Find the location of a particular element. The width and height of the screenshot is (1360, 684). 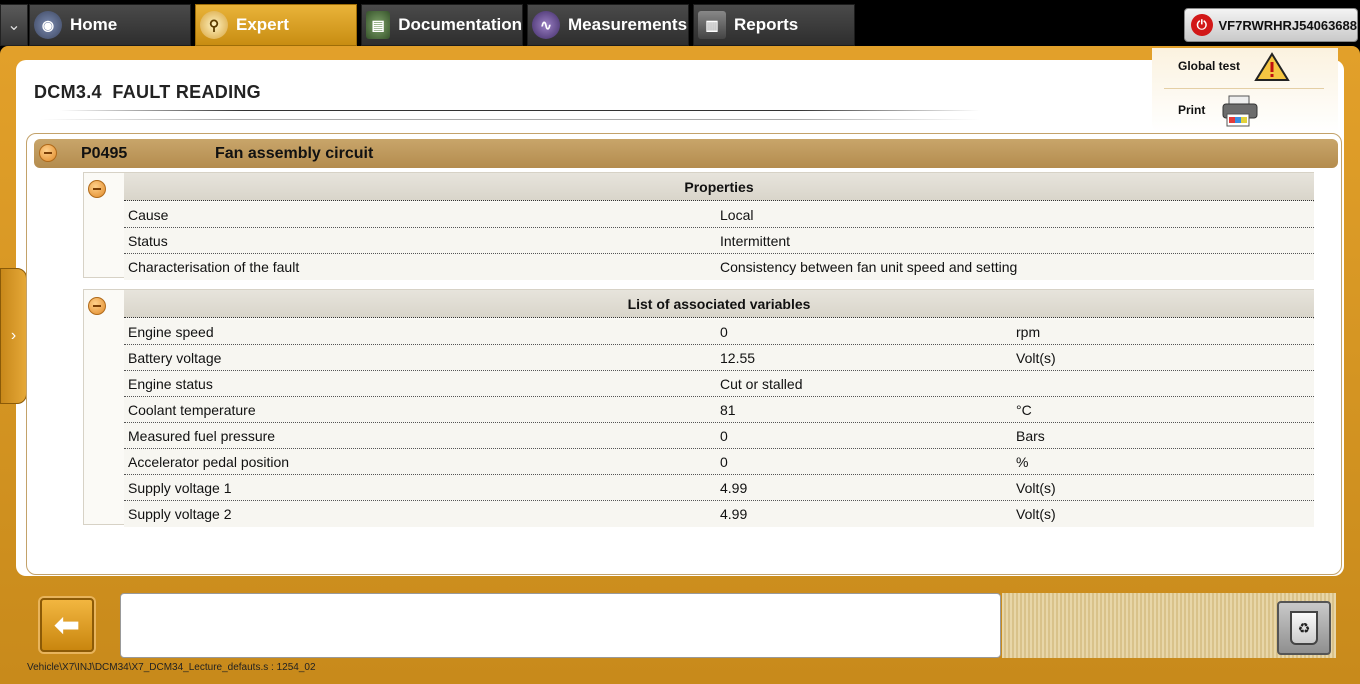

title-divider is located at coordinates (520, 110).